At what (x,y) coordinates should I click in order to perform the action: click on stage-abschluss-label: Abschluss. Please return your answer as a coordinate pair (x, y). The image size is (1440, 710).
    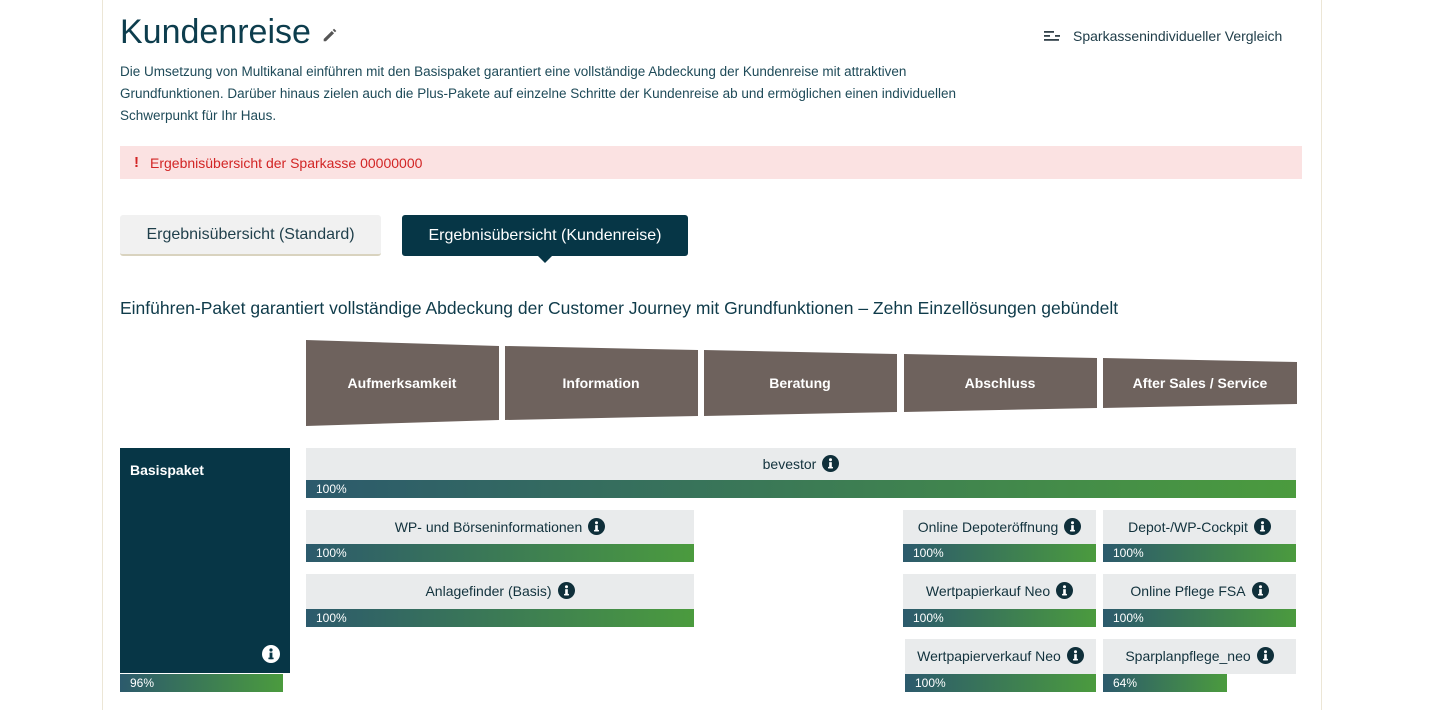
    Looking at the image, I should click on (1000, 383).